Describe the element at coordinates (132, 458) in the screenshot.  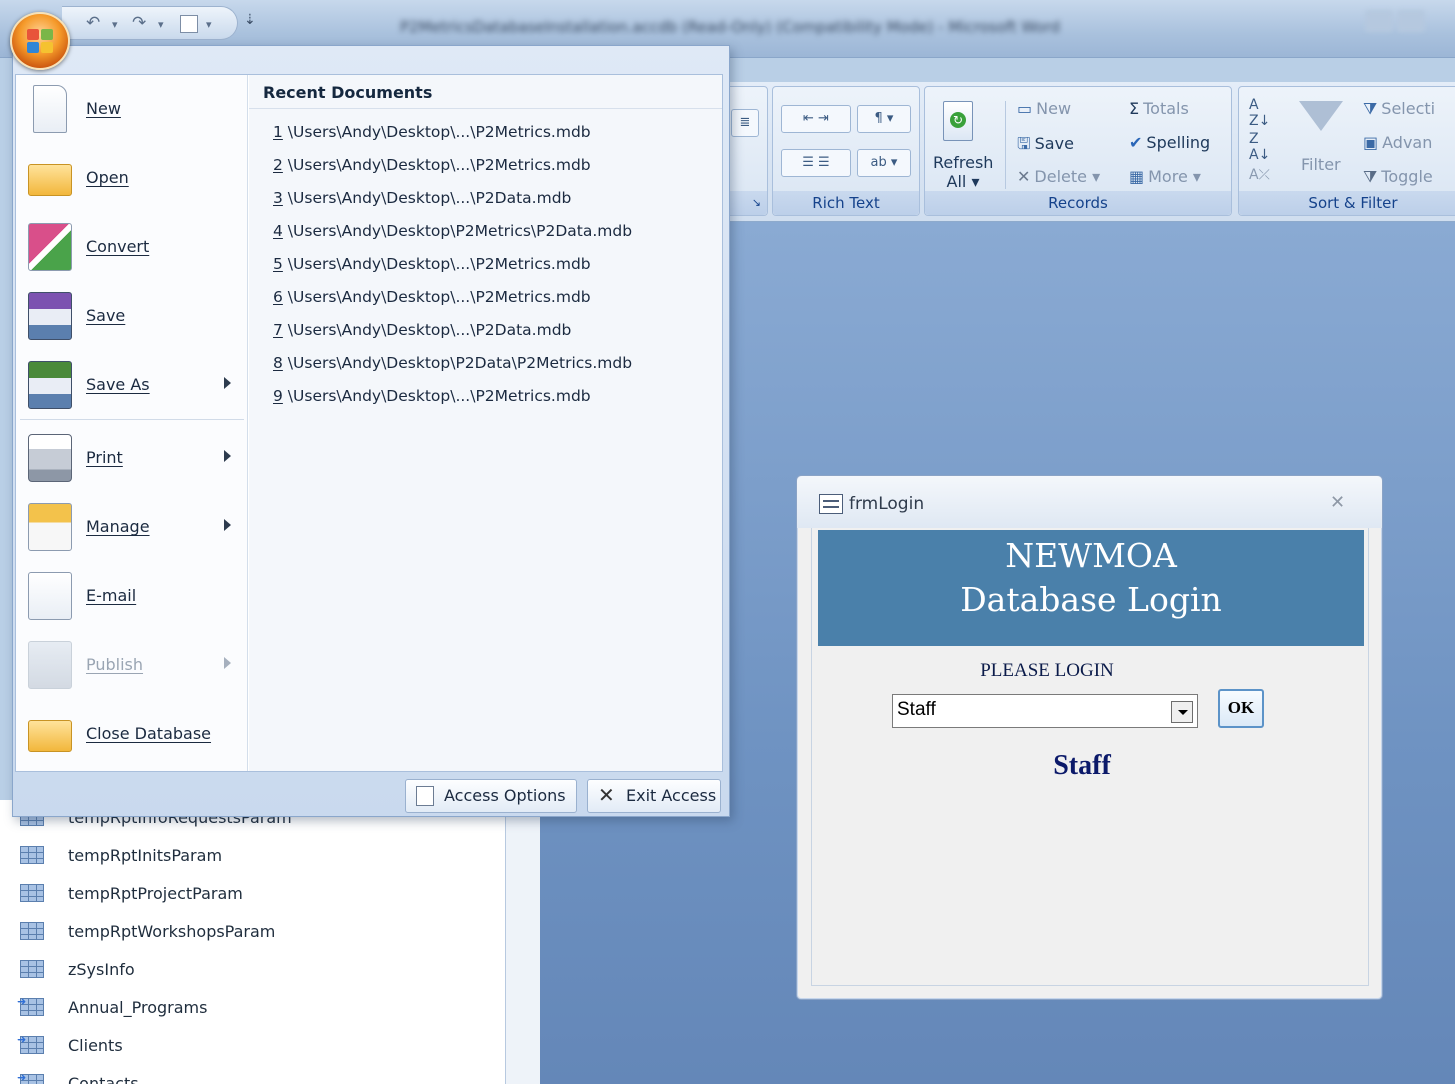
I see `menu-item-print: Print` at that location.